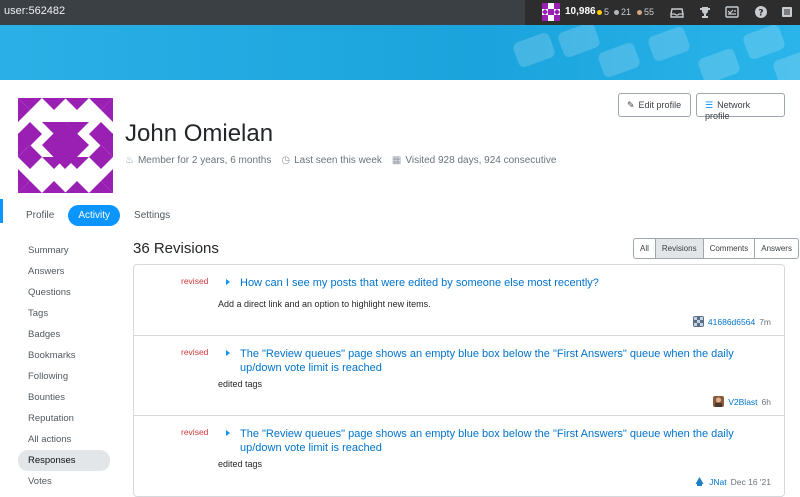 The height and width of the screenshot is (497, 800). I want to click on sidenav-item-reputation: Reputation, so click(64, 418).